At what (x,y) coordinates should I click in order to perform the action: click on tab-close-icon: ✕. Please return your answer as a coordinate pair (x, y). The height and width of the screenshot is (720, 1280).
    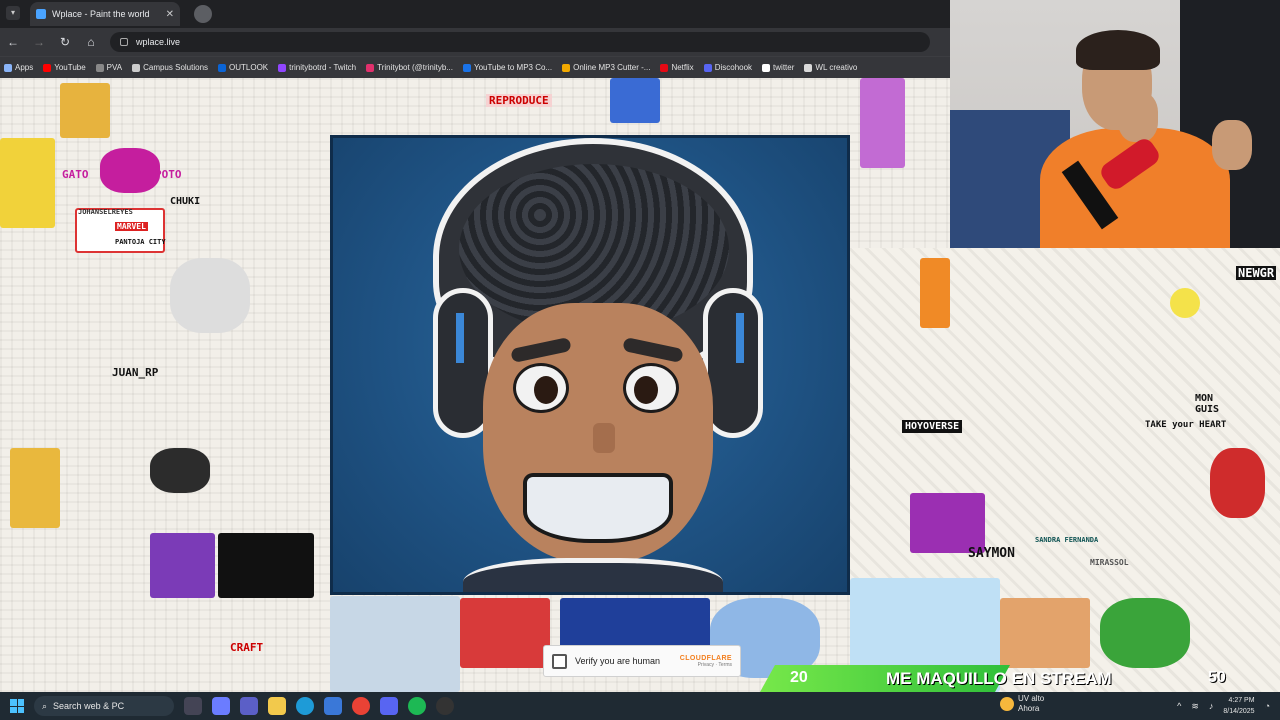
    Looking at the image, I should click on (170, 14).